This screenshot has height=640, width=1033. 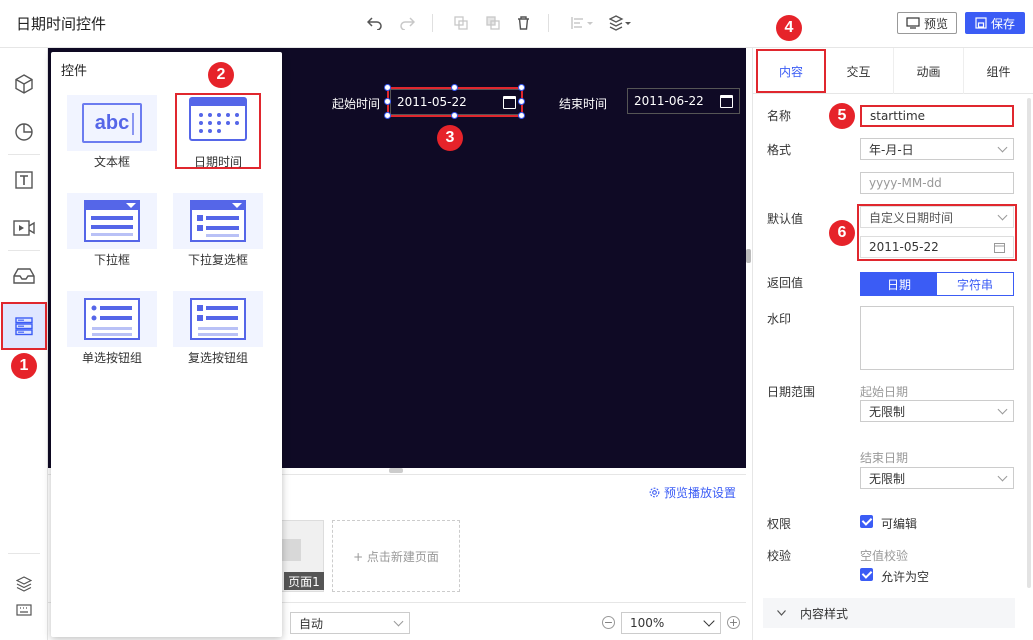 I want to click on keyboard-icon, so click(x=24, y=610).